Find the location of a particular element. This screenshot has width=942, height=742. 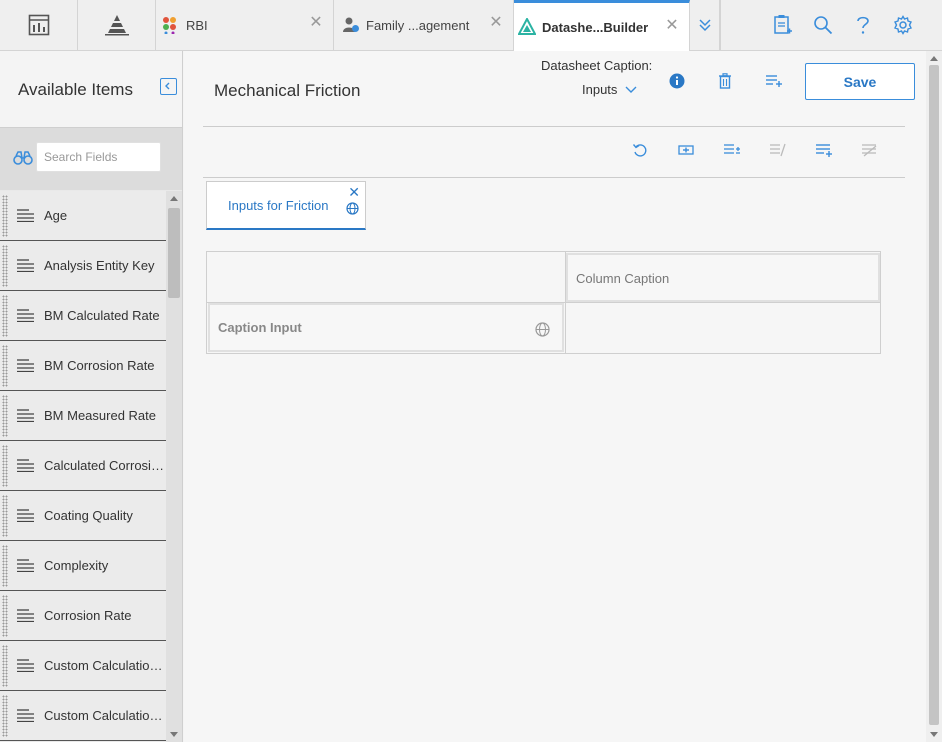

list-item: Corrosion Rate is located at coordinates (83, 616).